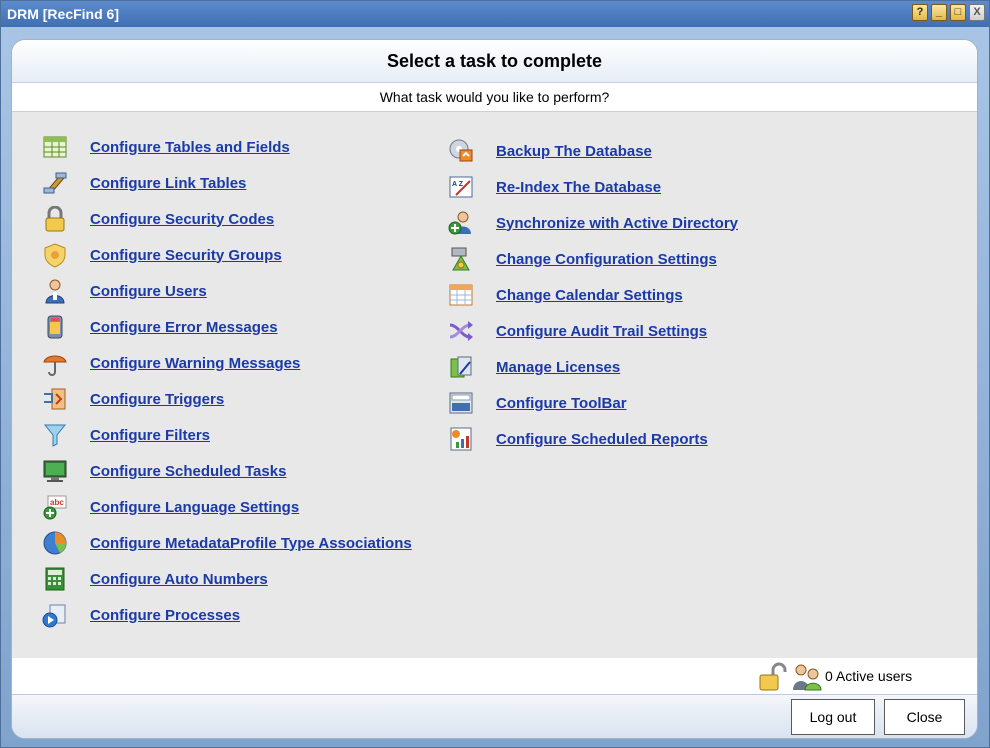  I want to click on task-link: Configure Link Tables, so click(168, 183).